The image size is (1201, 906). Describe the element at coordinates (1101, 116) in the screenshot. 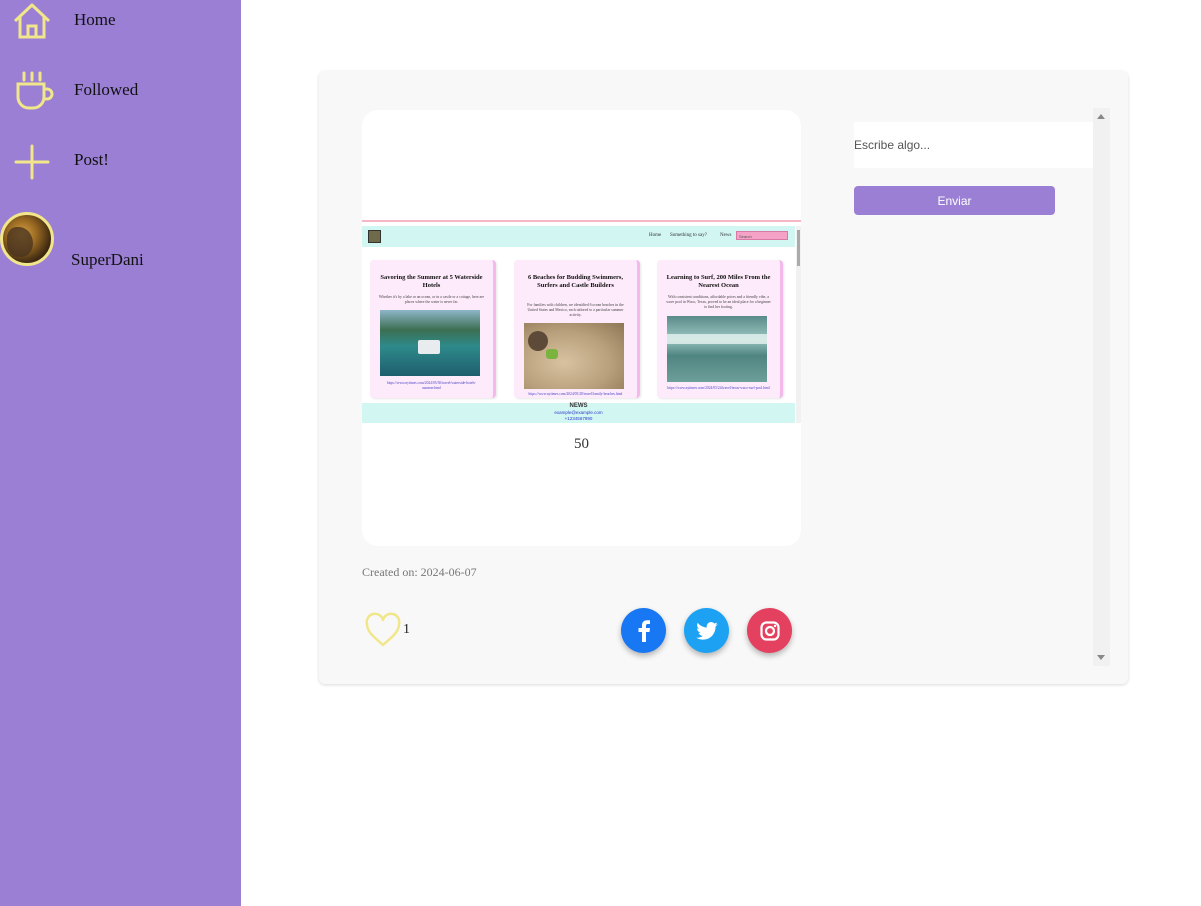

I see `scroll-up-arrow-icon` at that location.